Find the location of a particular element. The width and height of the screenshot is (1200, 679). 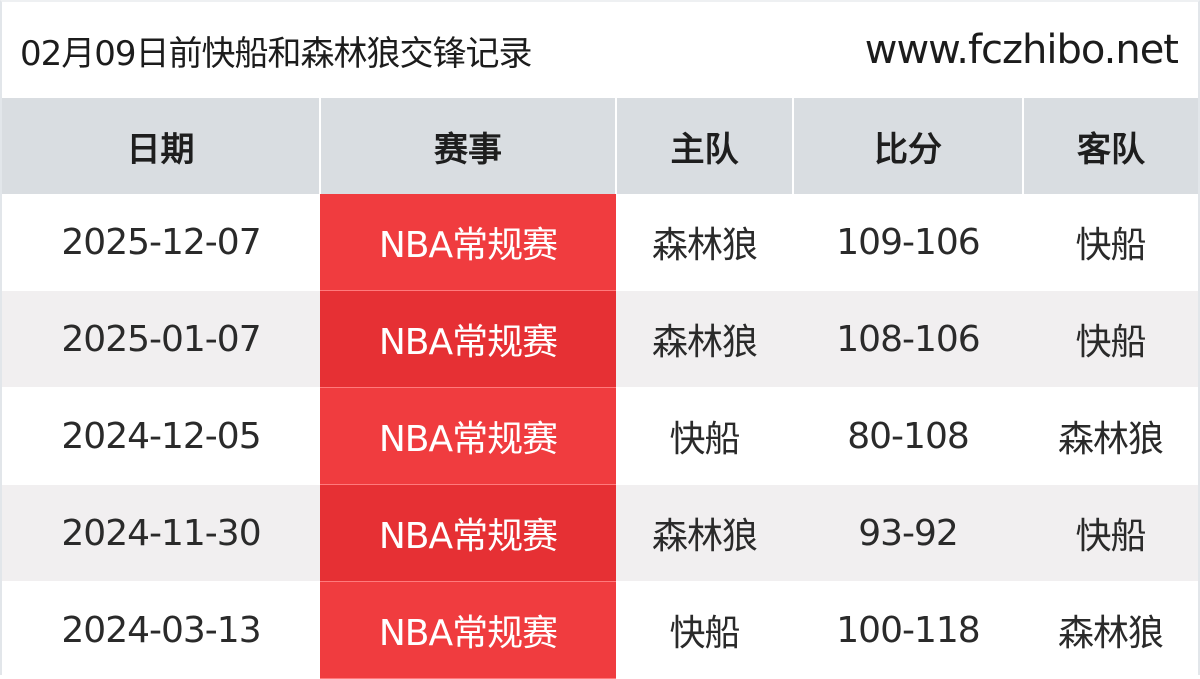

column-header-event: 赛事 is located at coordinates (468, 146).